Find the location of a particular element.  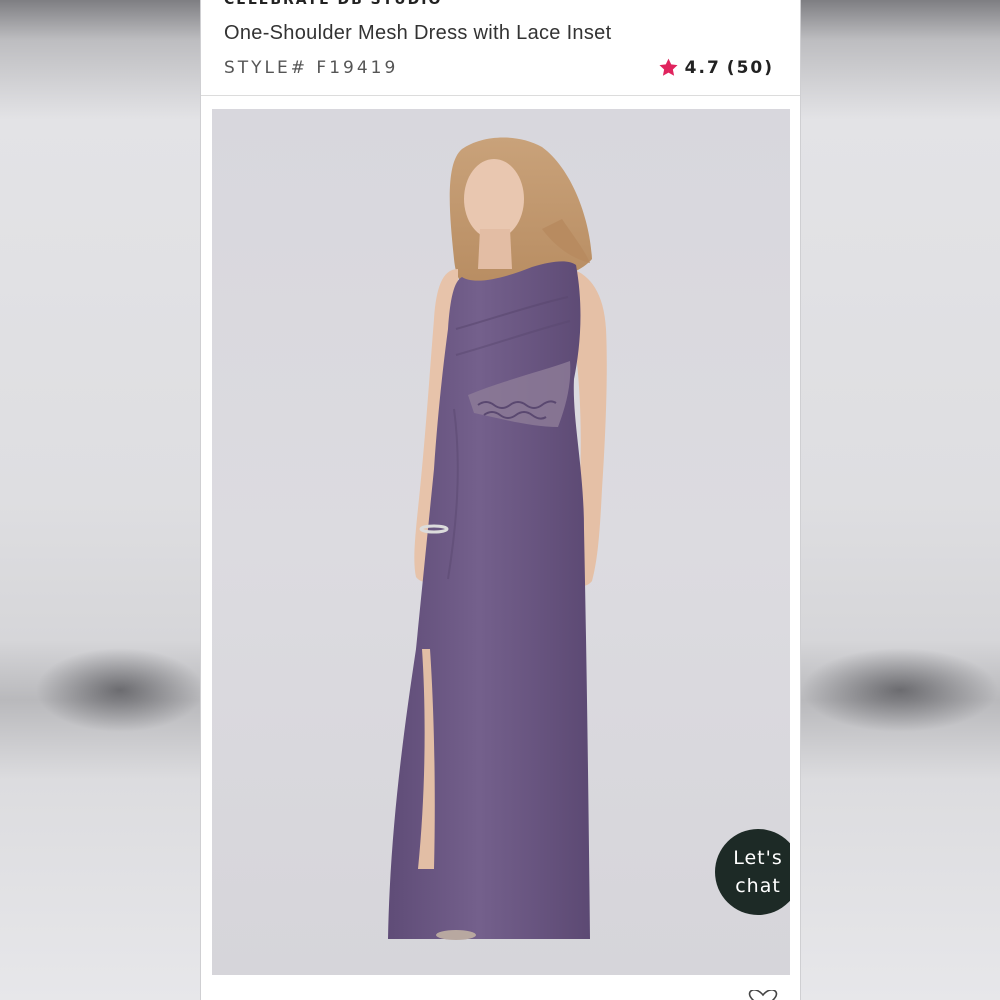

bottom-action-bar is located at coordinates (763, 995).